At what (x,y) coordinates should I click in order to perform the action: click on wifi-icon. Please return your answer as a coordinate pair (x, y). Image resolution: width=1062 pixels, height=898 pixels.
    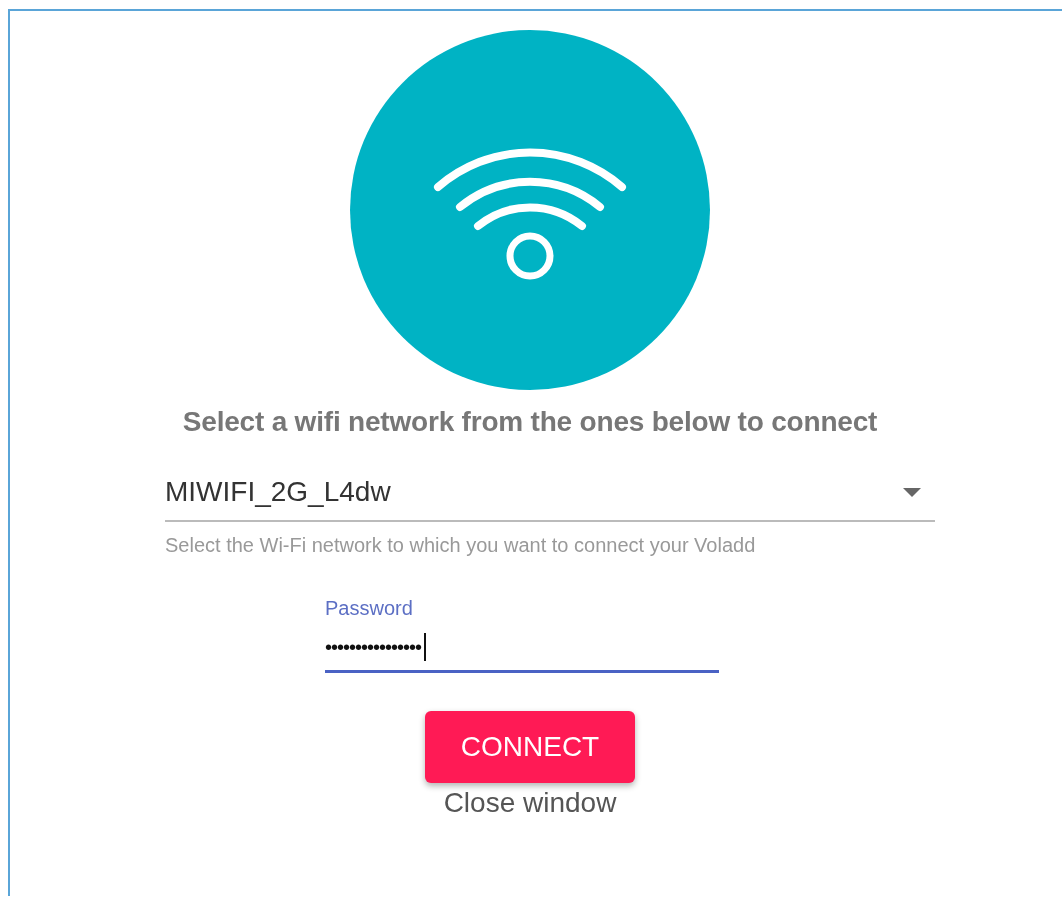
    Looking at the image, I should click on (530, 210).